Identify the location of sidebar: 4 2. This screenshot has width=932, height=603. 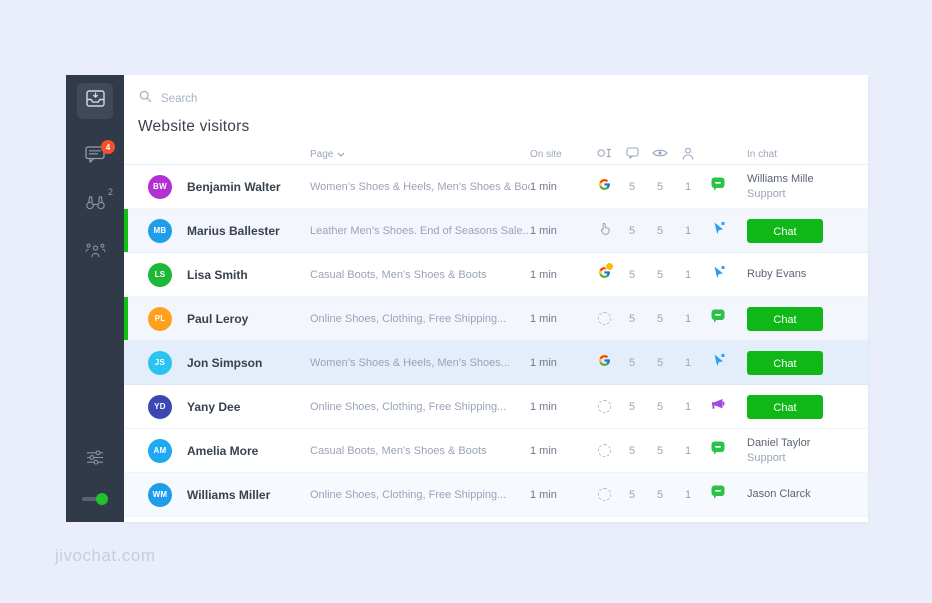
(95, 298).